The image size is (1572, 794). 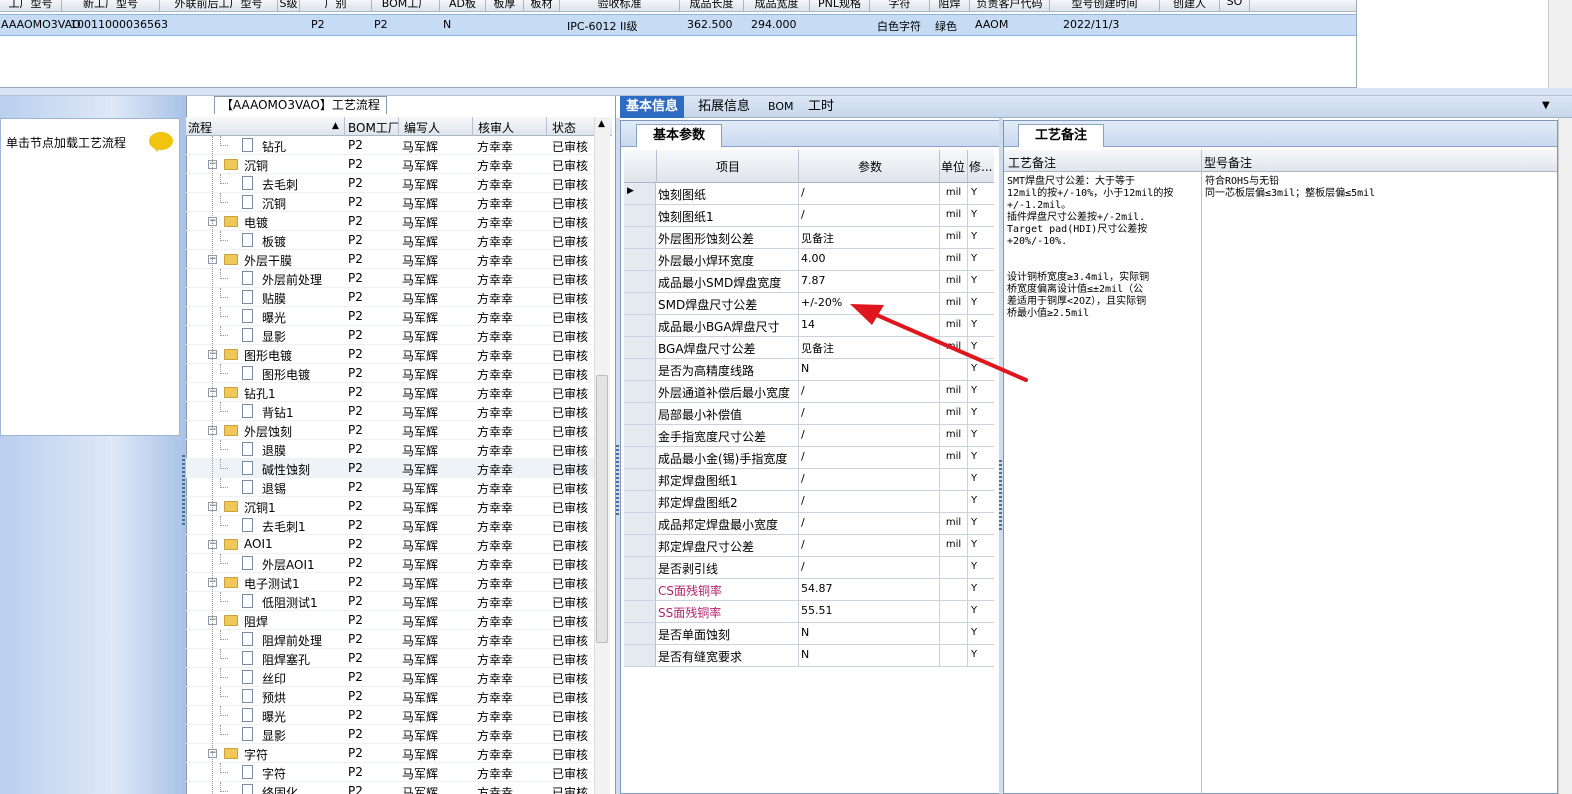 What do you see at coordinates (390, 715) in the screenshot?
I see `tree-row: 曝光 P2 马军辉 方幸幸 已审核` at bounding box center [390, 715].